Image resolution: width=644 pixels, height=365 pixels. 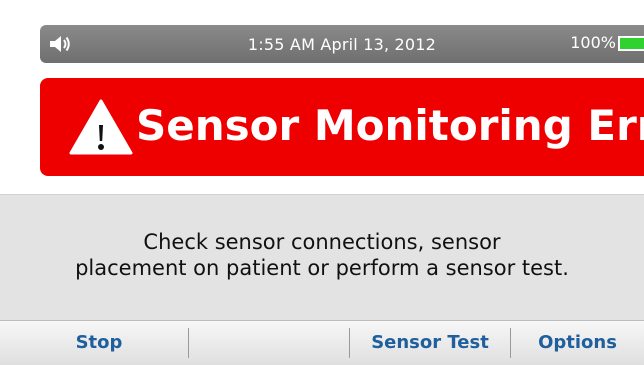 I want to click on status-datetime: 1:55 AM April 13, 2012, so click(x=342, y=44).